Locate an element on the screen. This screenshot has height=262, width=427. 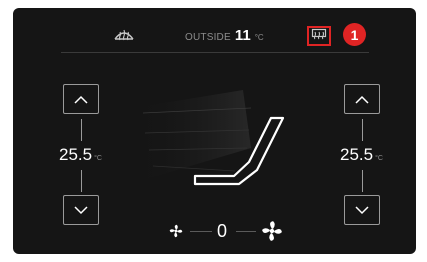
right-temp-unit: °C is located at coordinates (379, 158).